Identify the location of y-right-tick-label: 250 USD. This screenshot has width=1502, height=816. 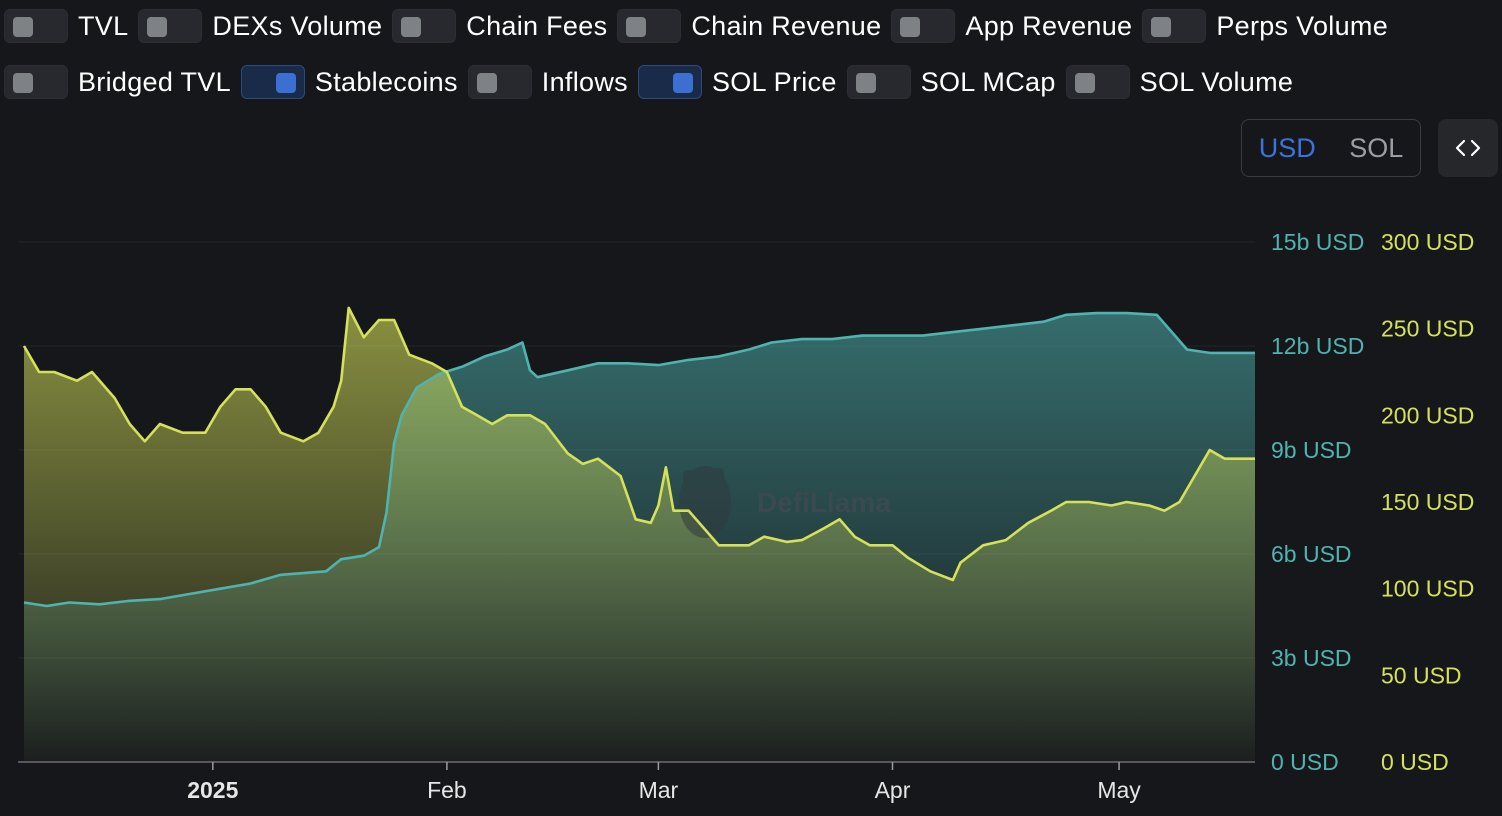
(1427, 329).